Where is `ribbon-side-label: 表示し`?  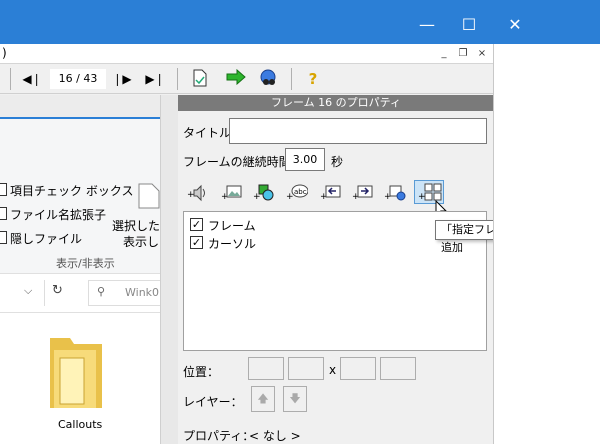
ribbon-side-label: 表示し is located at coordinates (141, 242).